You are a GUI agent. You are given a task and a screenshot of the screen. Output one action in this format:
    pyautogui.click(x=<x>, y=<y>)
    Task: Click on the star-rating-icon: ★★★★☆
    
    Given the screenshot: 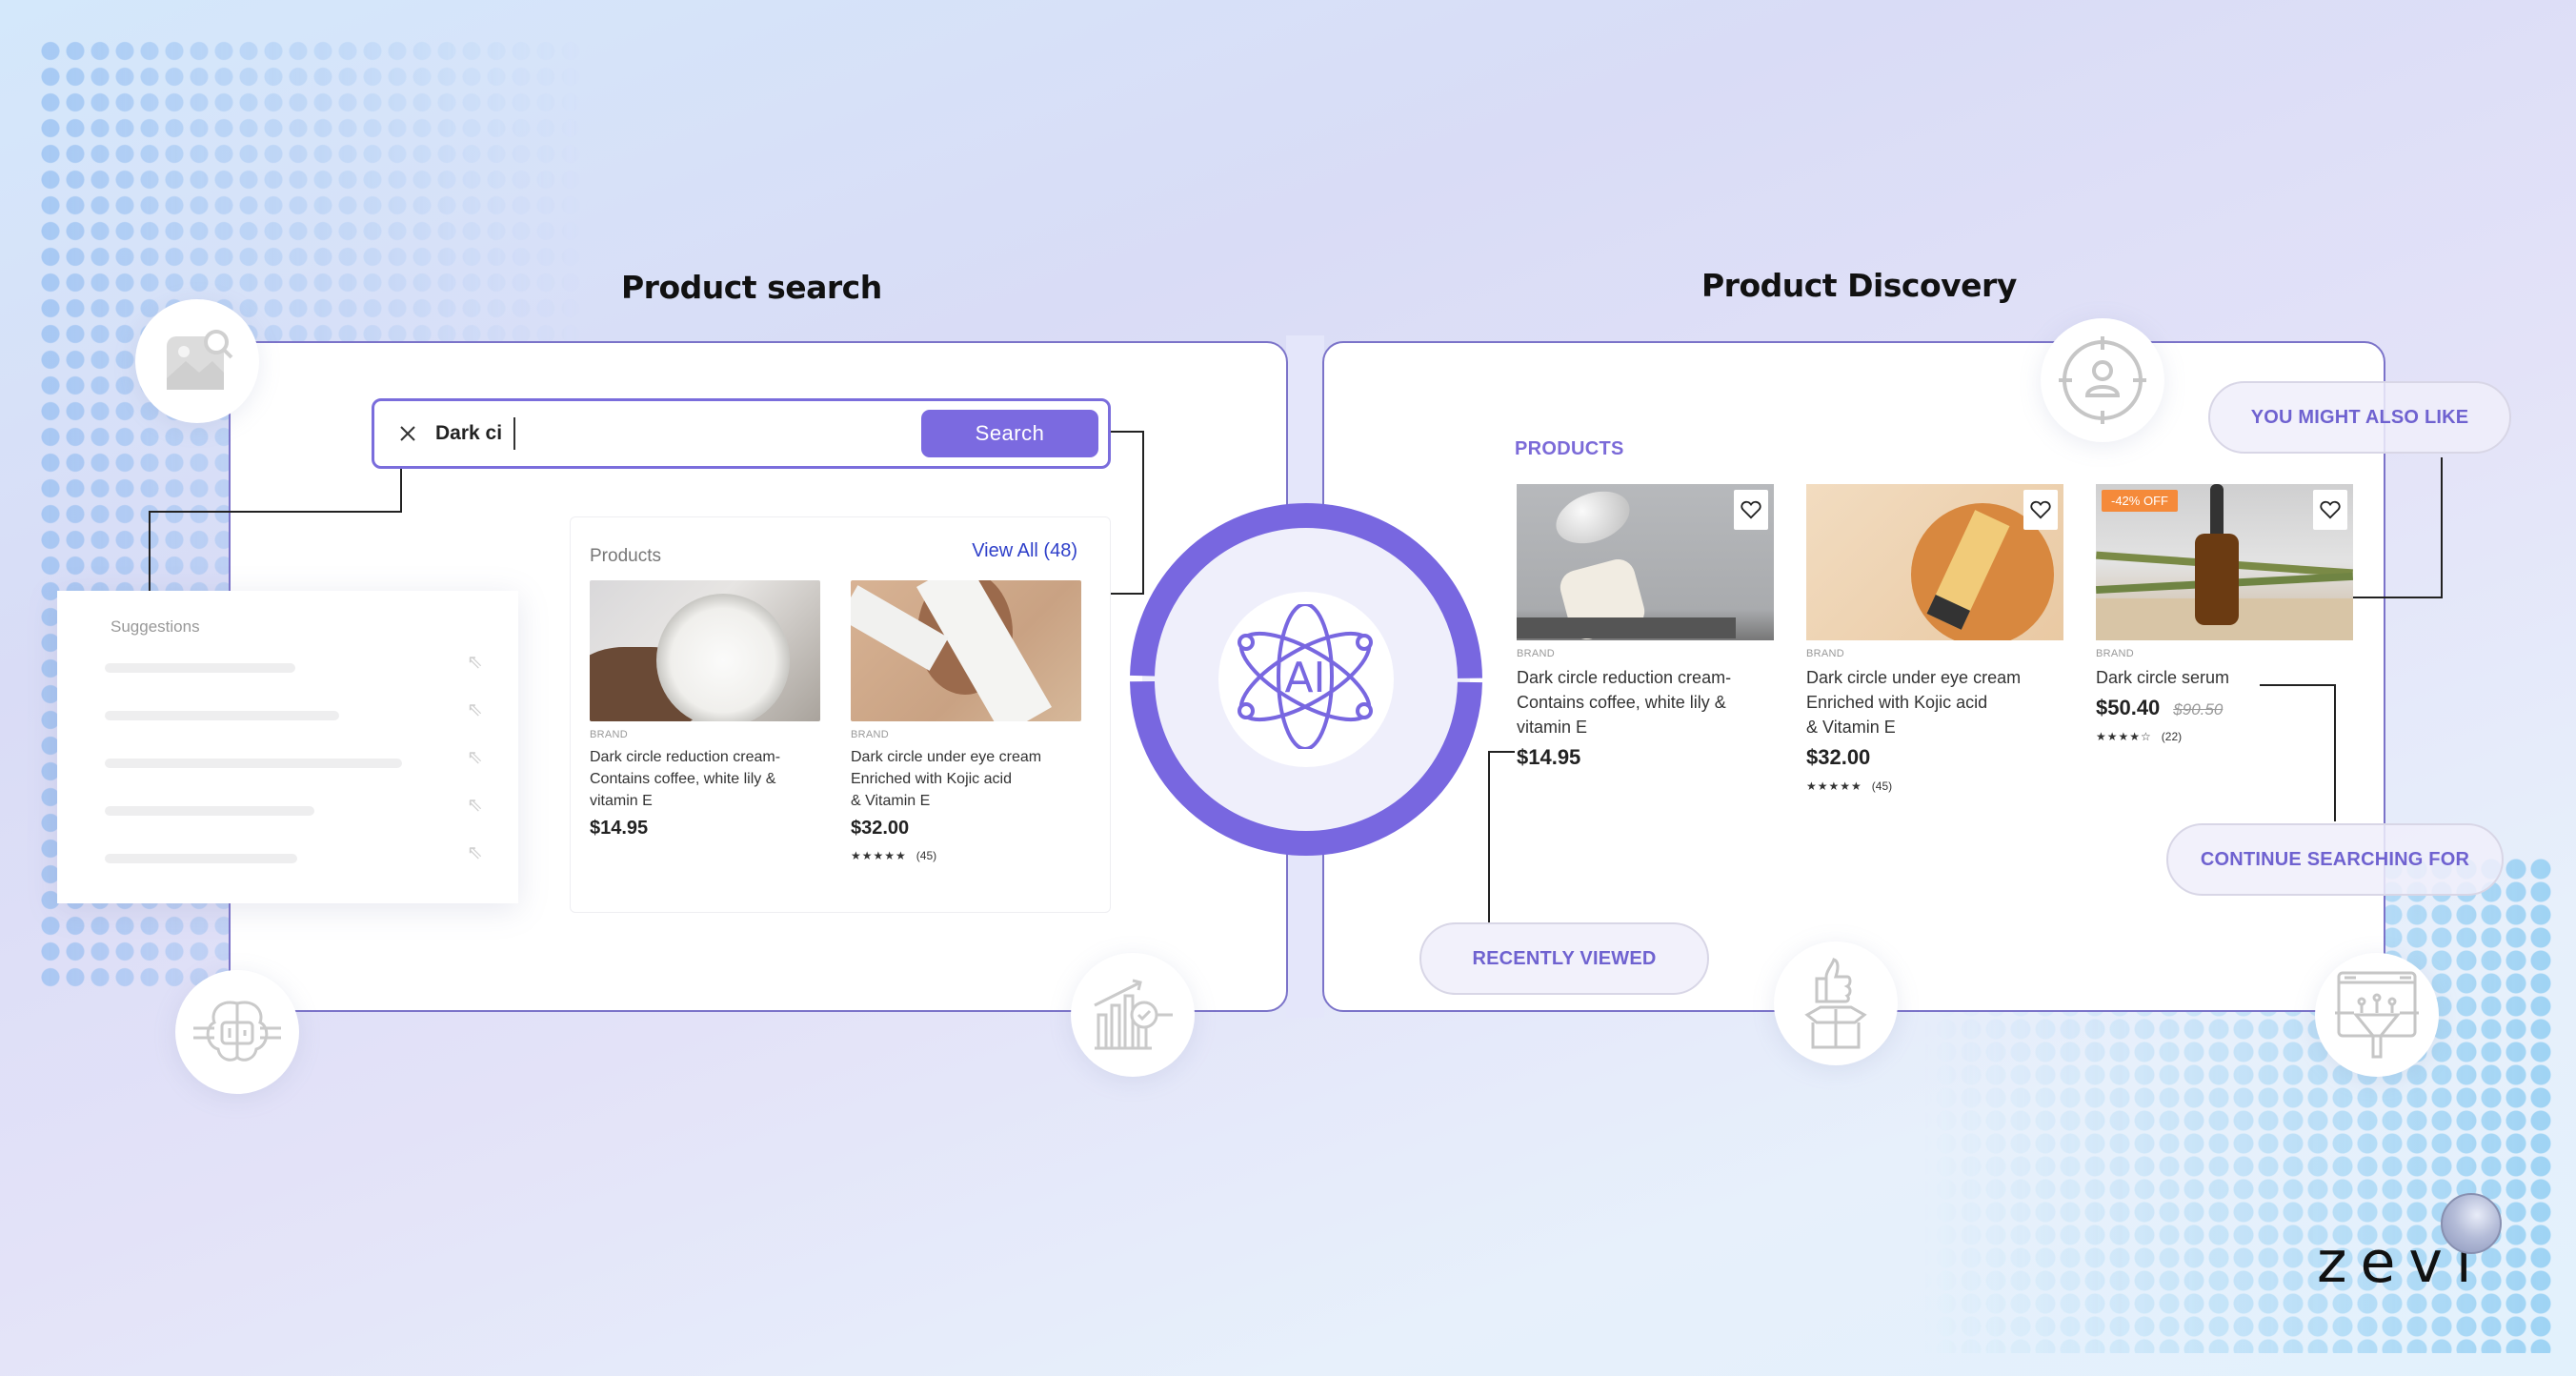 What is the action you would take?
    pyautogui.click(x=2124, y=737)
    